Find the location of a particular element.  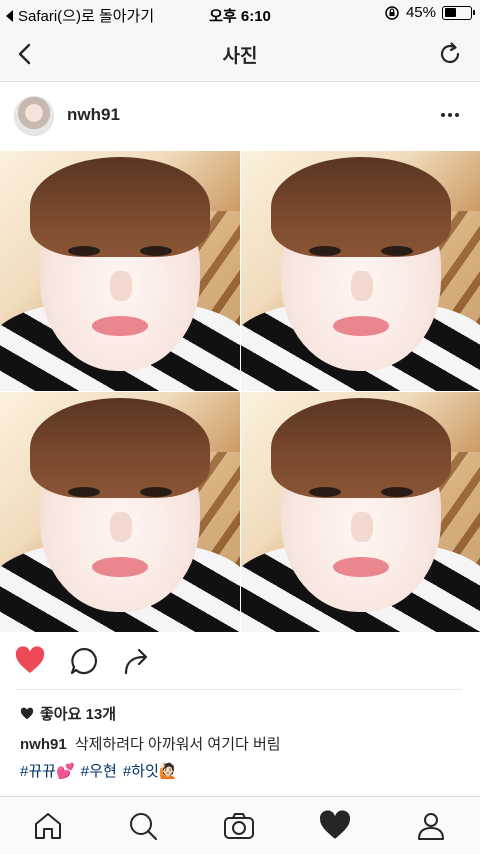

nav-bar: 사진 is located at coordinates (240, 55).